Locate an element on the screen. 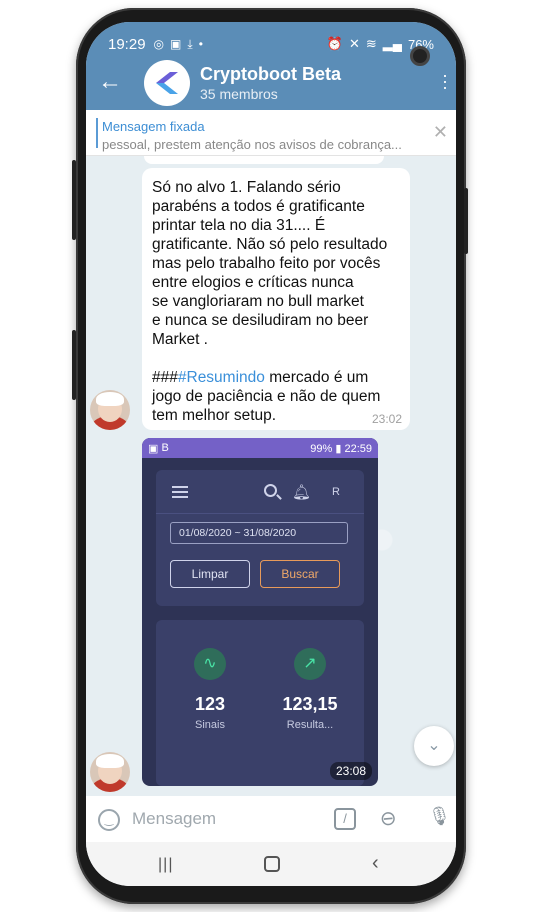 The height and width of the screenshot is (912, 540). status-bar: 19:29 ◎ ▣ ⤓ • ⏰ ✕ ≋ ▂▄ 76% is located at coordinates (271, 44).